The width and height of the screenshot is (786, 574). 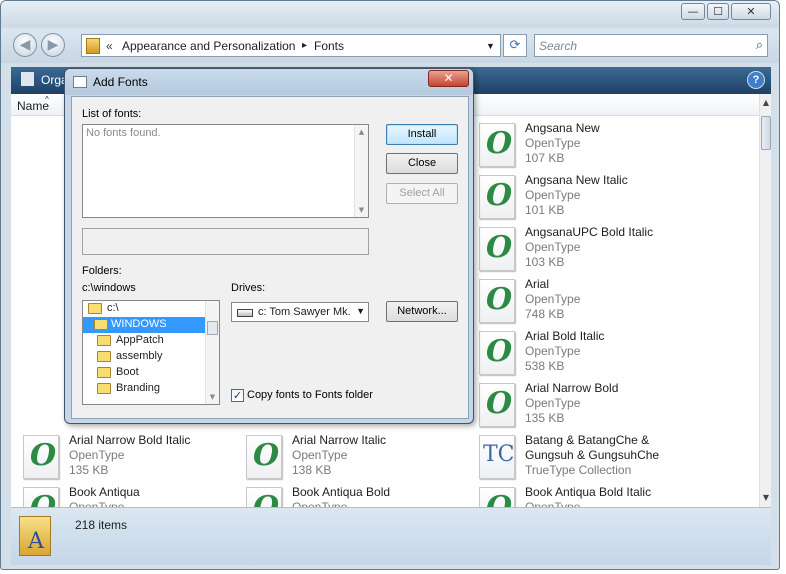 I want to click on item-count: 218 items, so click(x=101, y=525).